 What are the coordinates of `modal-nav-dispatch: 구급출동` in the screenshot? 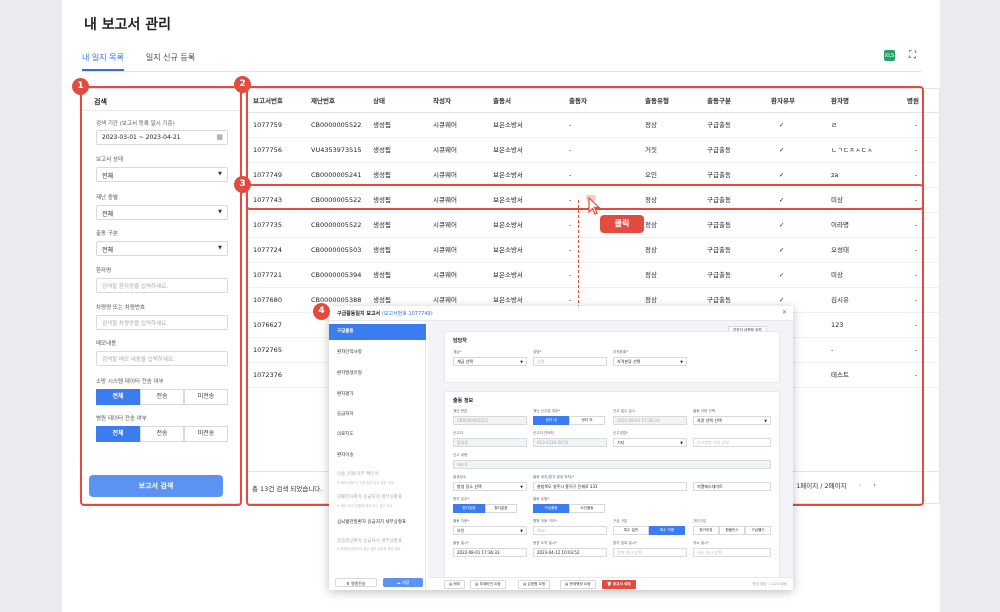 It's located at (377, 332).